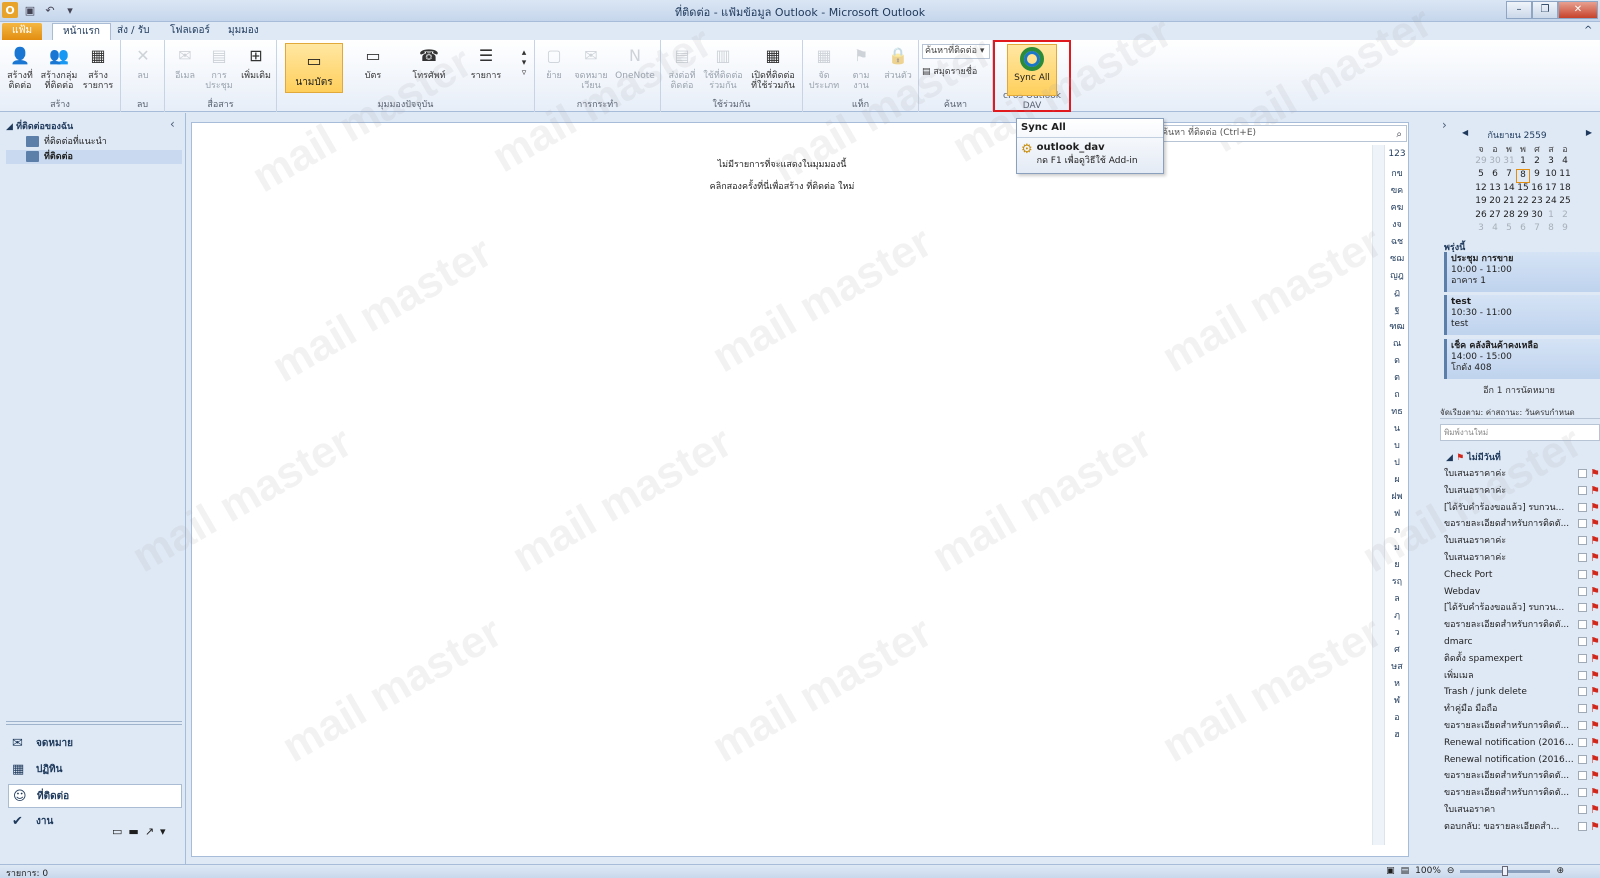 Image resolution: width=1600 pixels, height=878 pixels. Describe the element at coordinates (1397, 412) in the screenshot. I see `alphabet-letter: ทธ` at that location.